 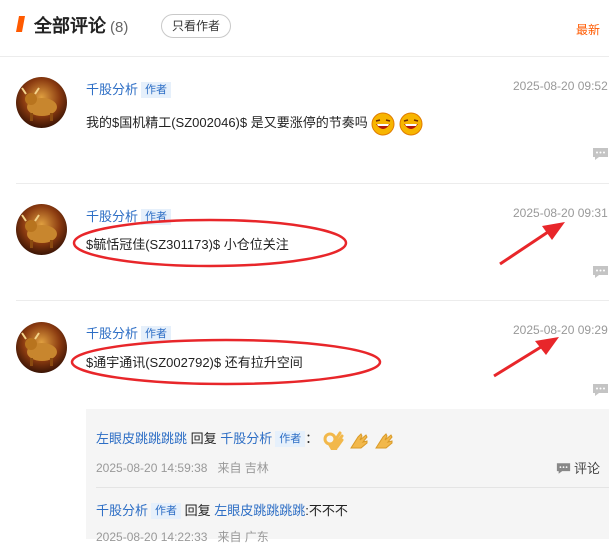 I want to click on reply-meta: 2025-08-20 14:59:38 来自 吉林, so click(x=182, y=467).